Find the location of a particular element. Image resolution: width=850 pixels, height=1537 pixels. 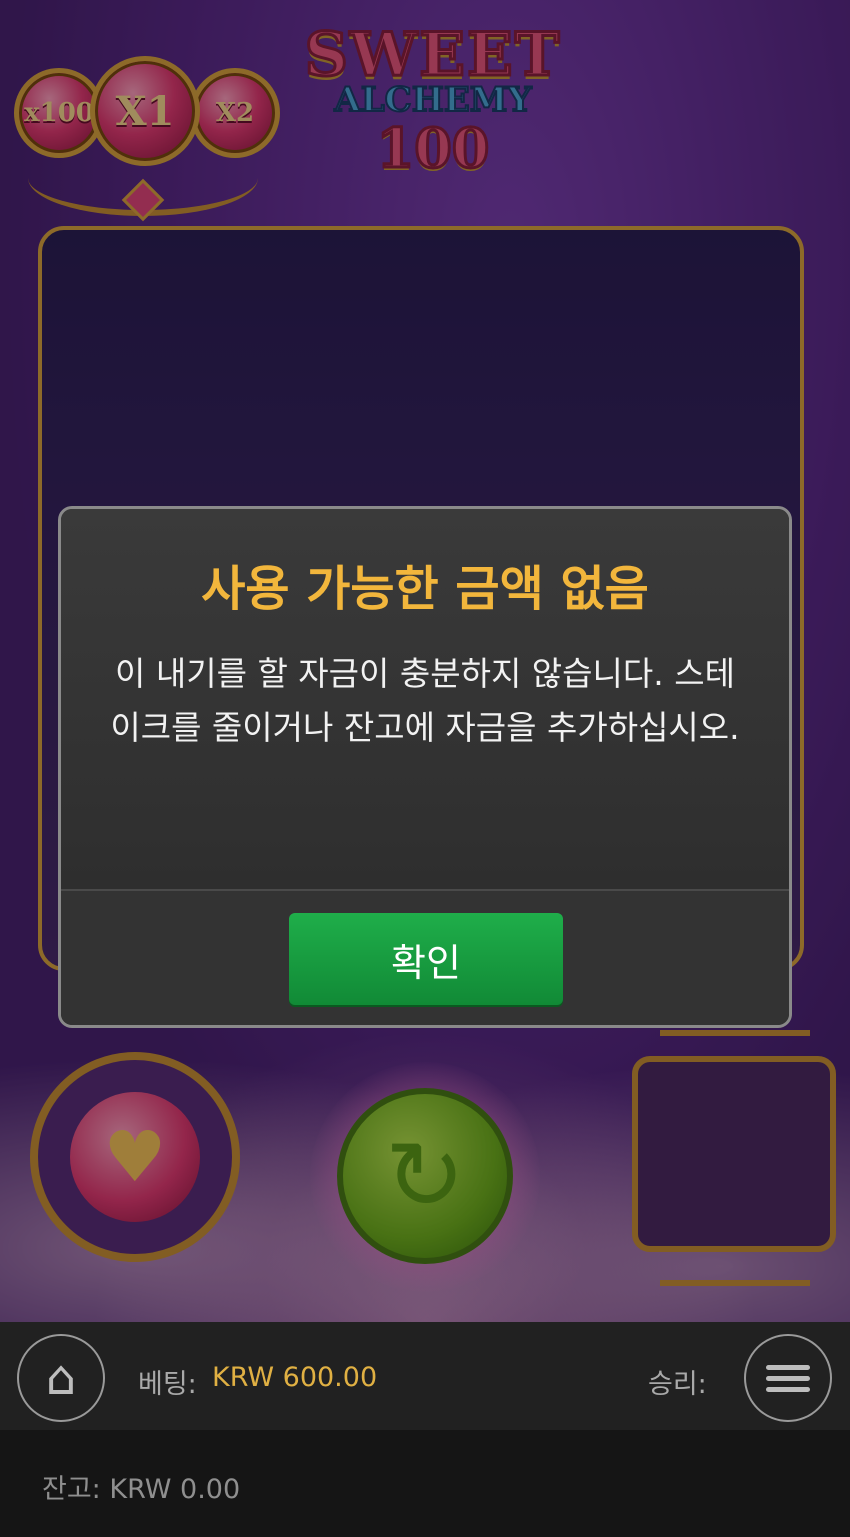

ok-button: 확인 is located at coordinates (426, 959).